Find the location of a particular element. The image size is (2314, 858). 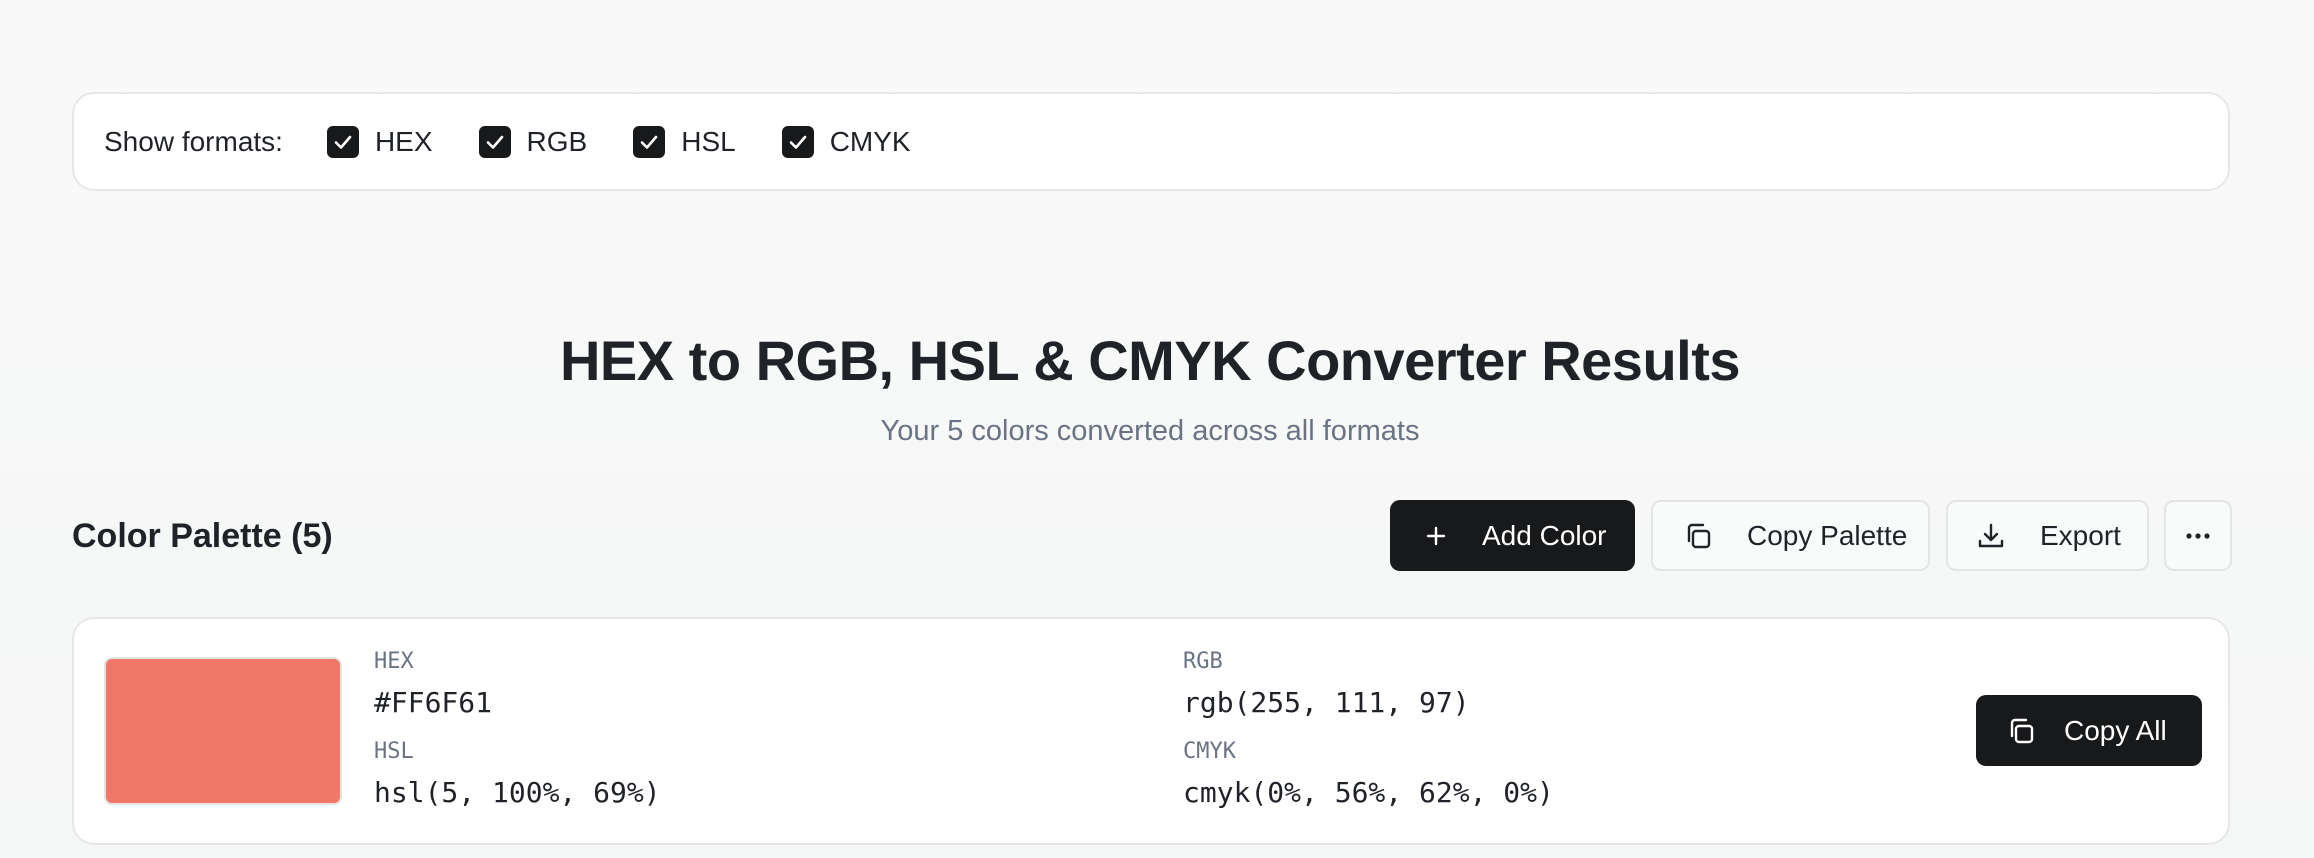

format-checkbox-hex: HEX is located at coordinates (379, 141).